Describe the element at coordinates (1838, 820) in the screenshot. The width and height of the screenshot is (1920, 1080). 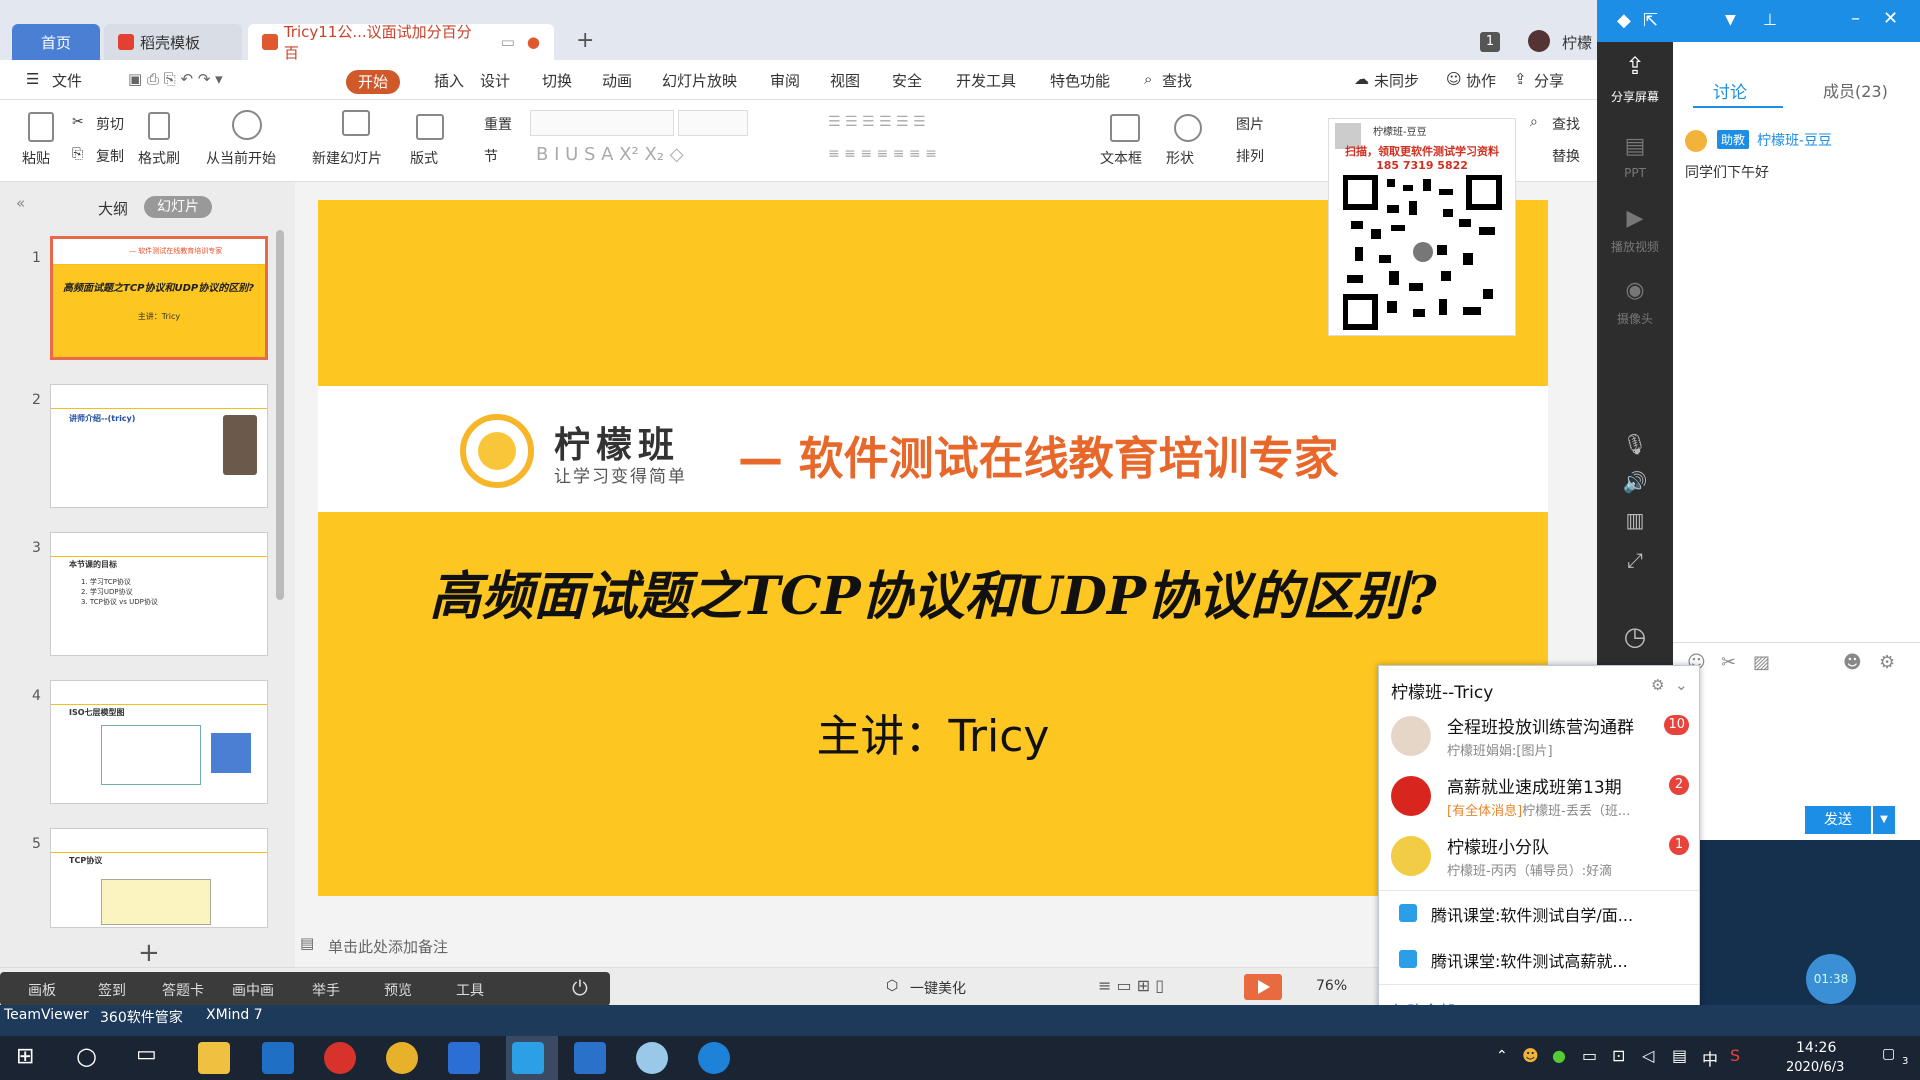
I see `send-button: 发送` at that location.